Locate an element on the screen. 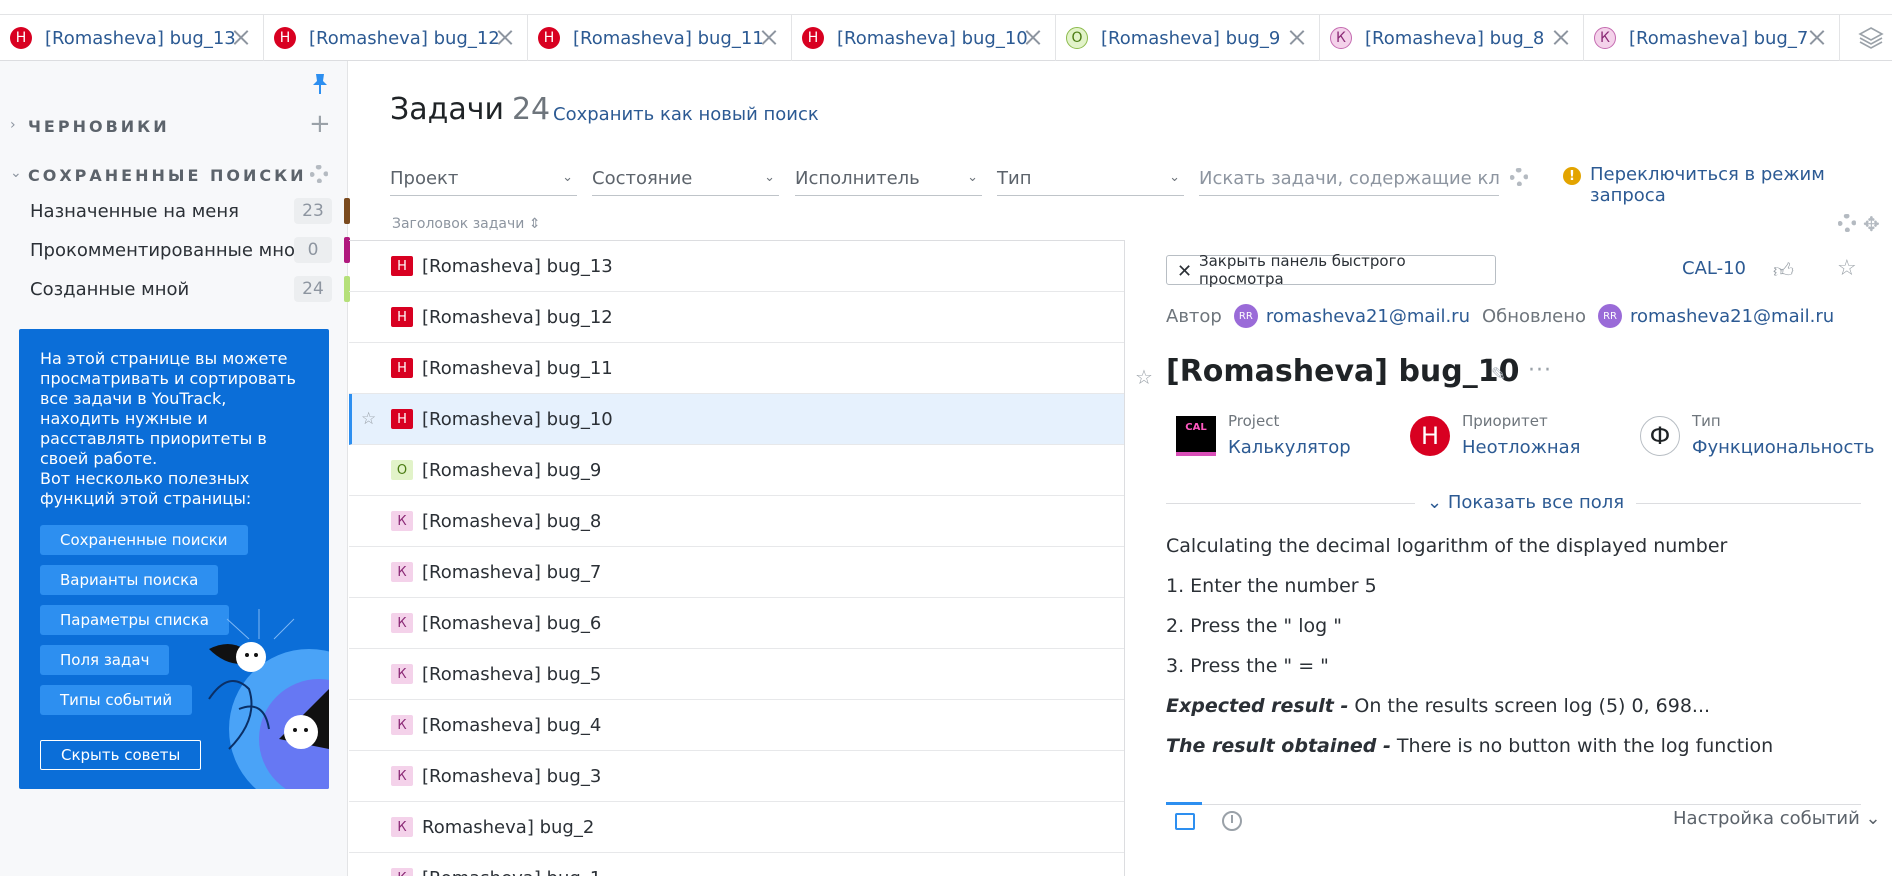  saved-search-item: Созданные мной 24 is located at coordinates (190, 289).